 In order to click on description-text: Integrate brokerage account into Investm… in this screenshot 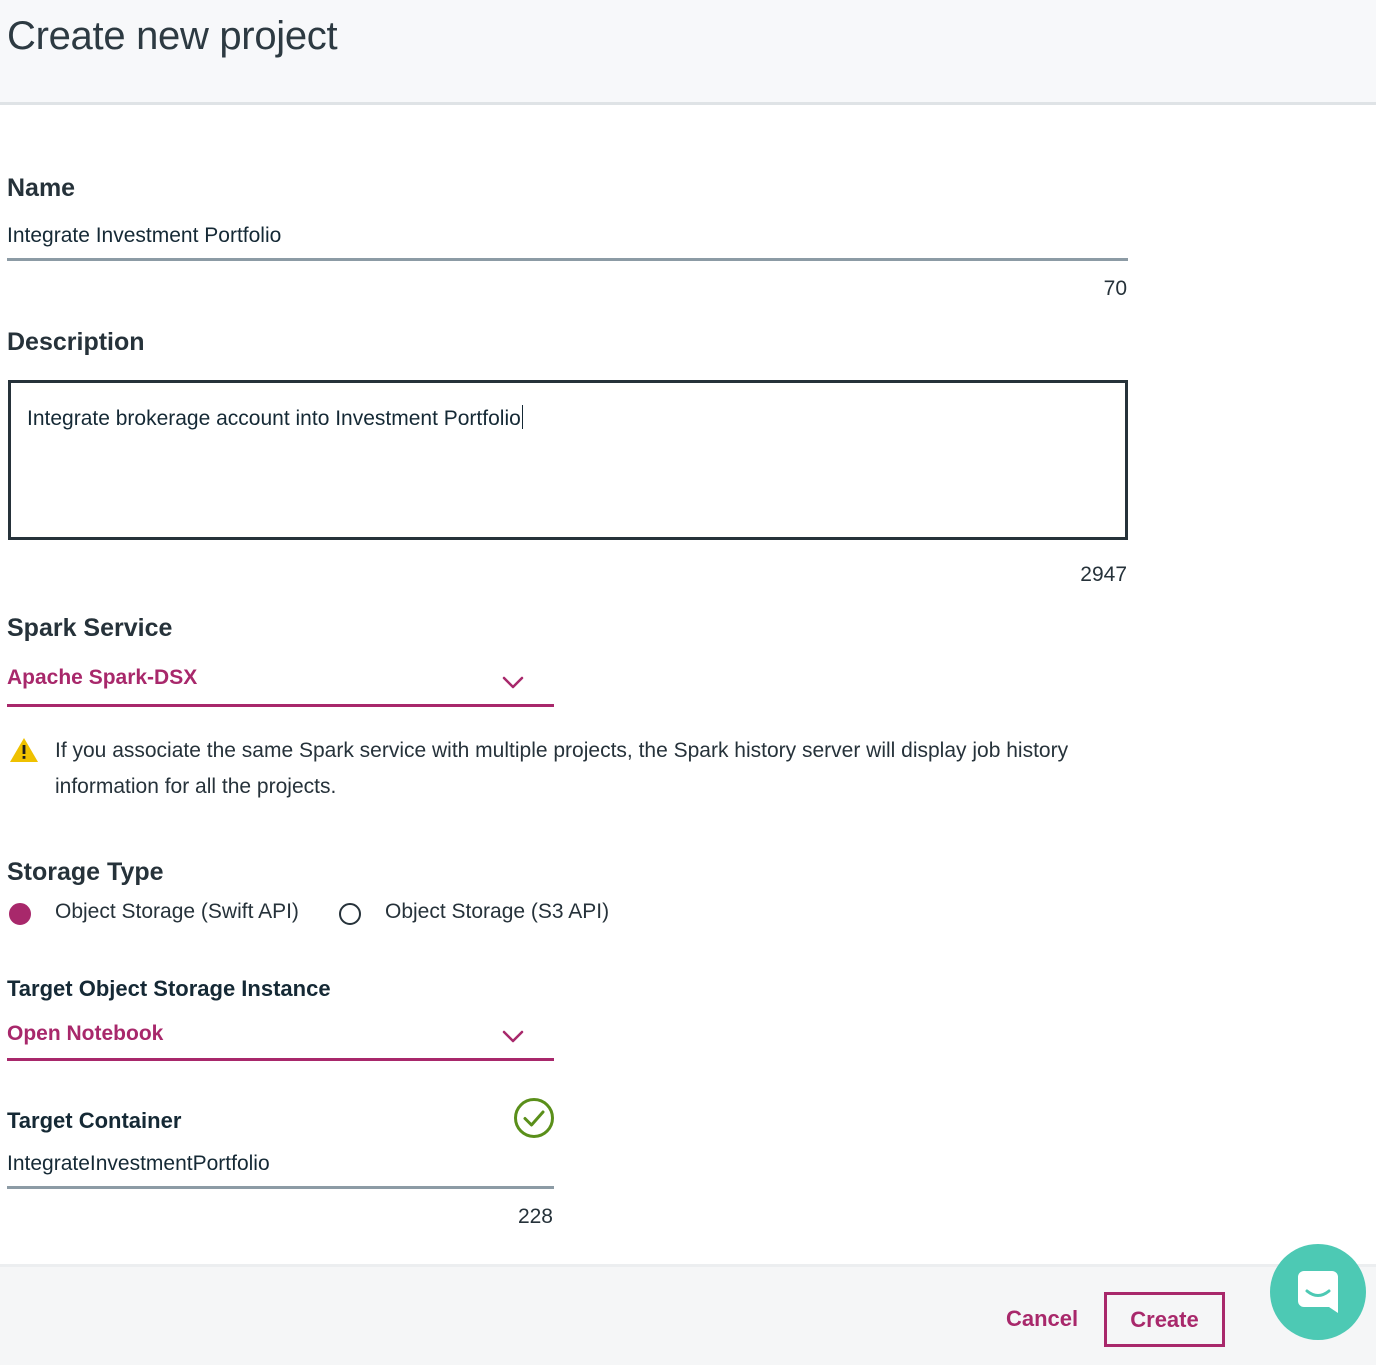, I will do `click(275, 417)`.